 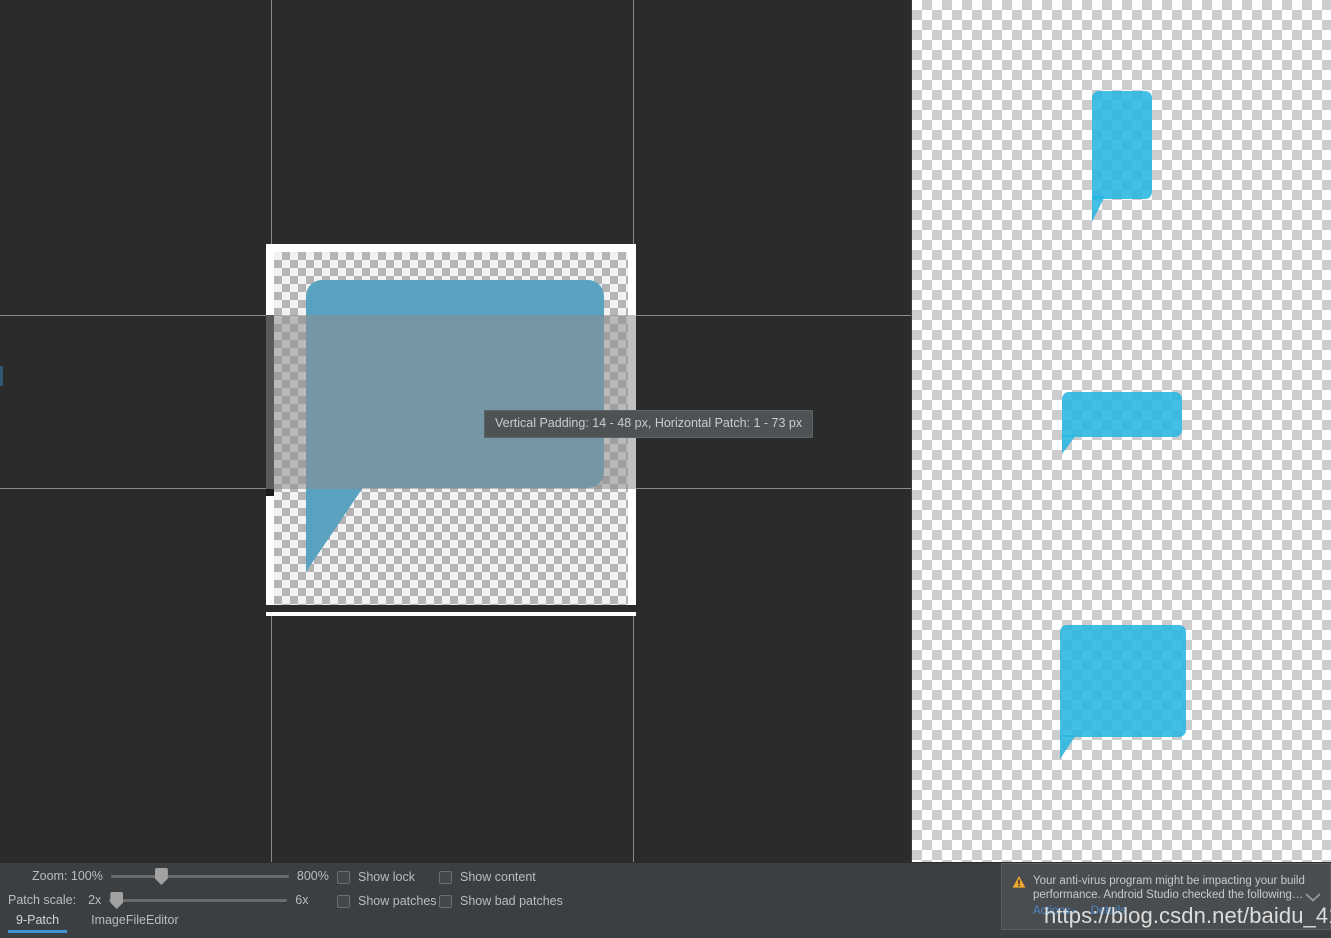 What do you see at coordinates (511, 901) in the screenshot?
I see `show-bad-patches-label: Show bad patches` at bounding box center [511, 901].